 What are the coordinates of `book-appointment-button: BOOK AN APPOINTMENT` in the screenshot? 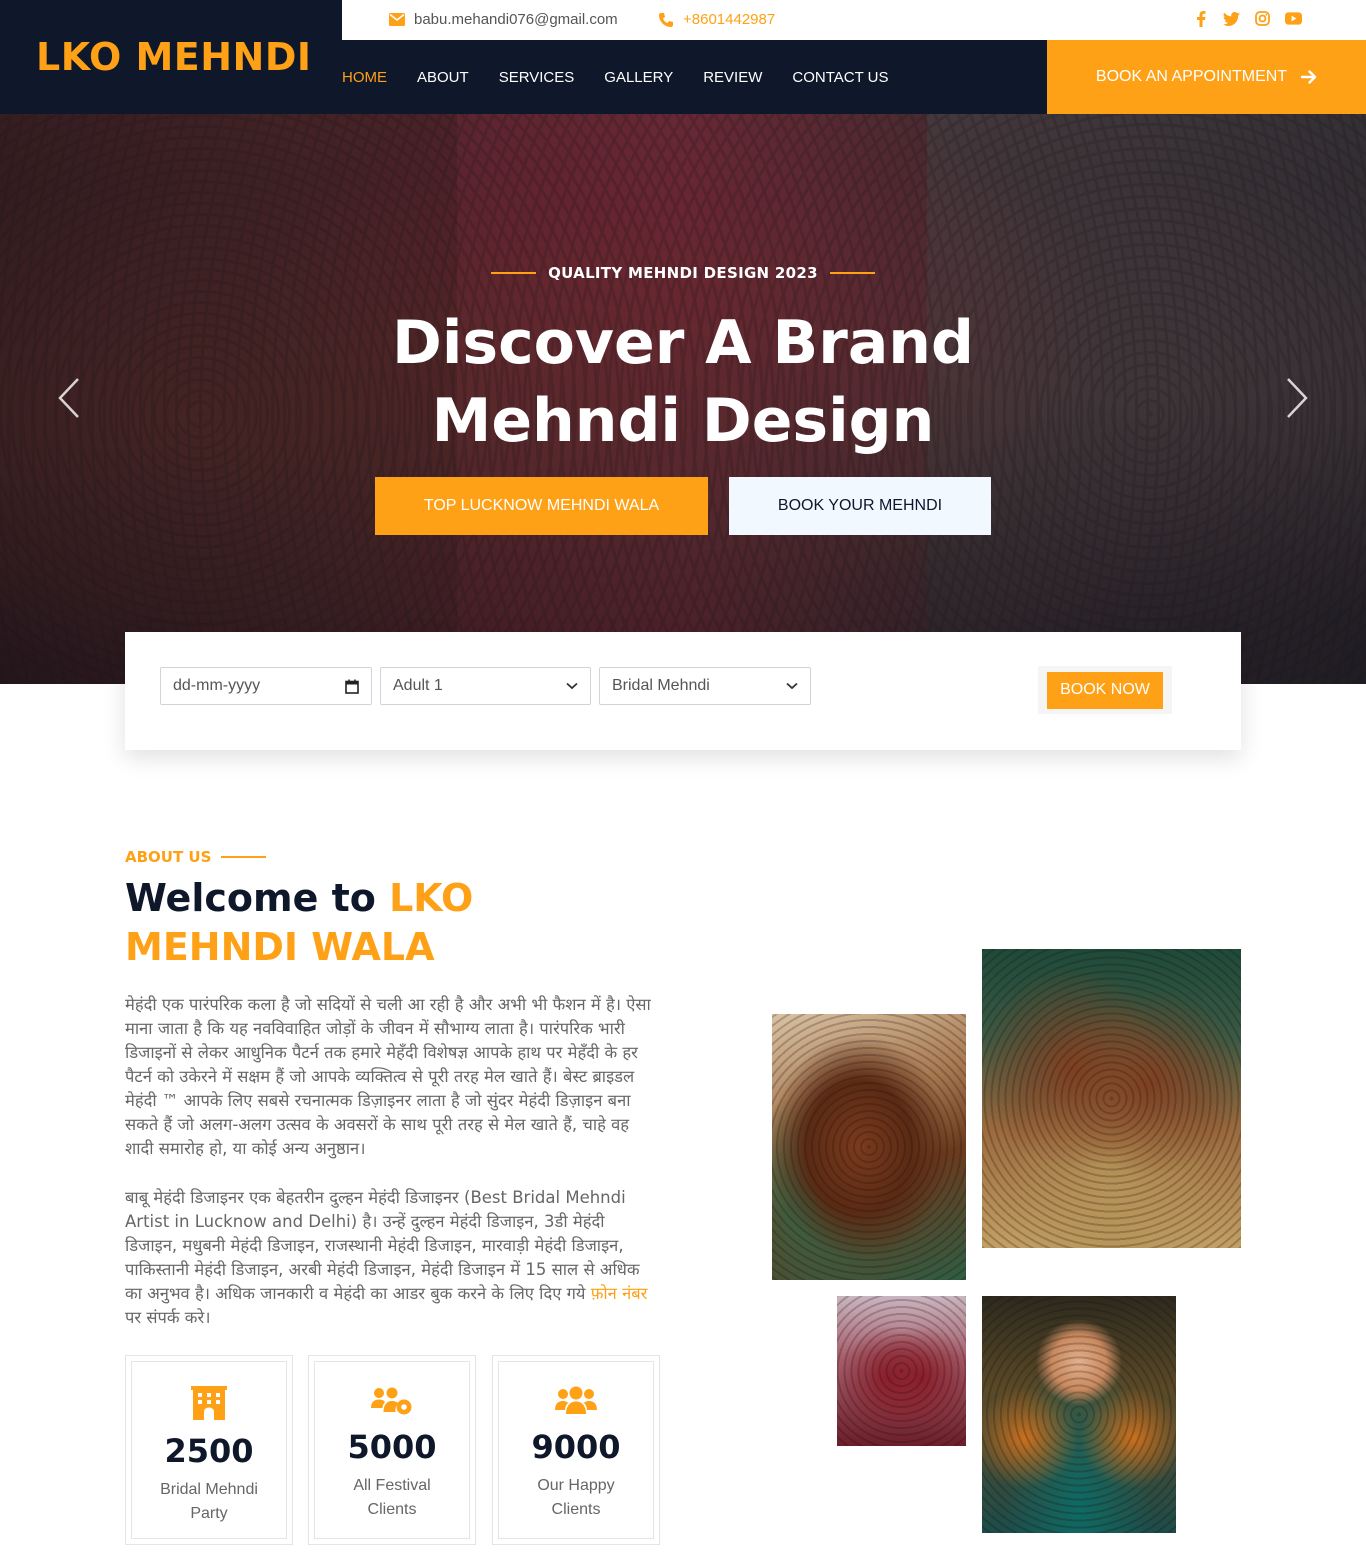 It's located at (1206, 77).